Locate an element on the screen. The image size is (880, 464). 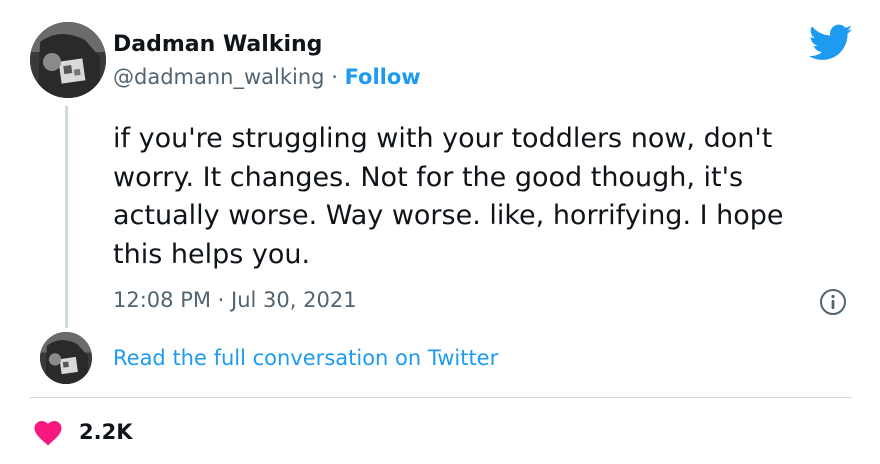
author-handle: @dadmann_walking is located at coordinates (219, 77).